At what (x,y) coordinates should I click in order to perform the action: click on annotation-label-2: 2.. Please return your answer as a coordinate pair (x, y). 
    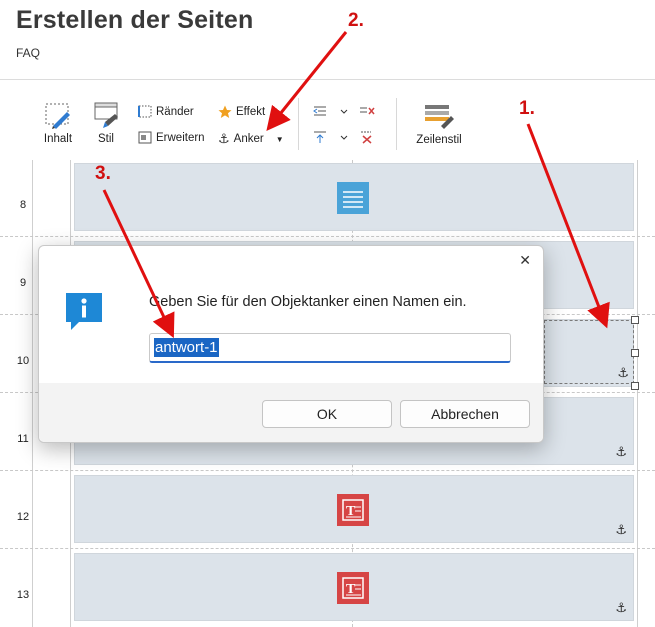
    Looking at the image, I should click on (356, 20).